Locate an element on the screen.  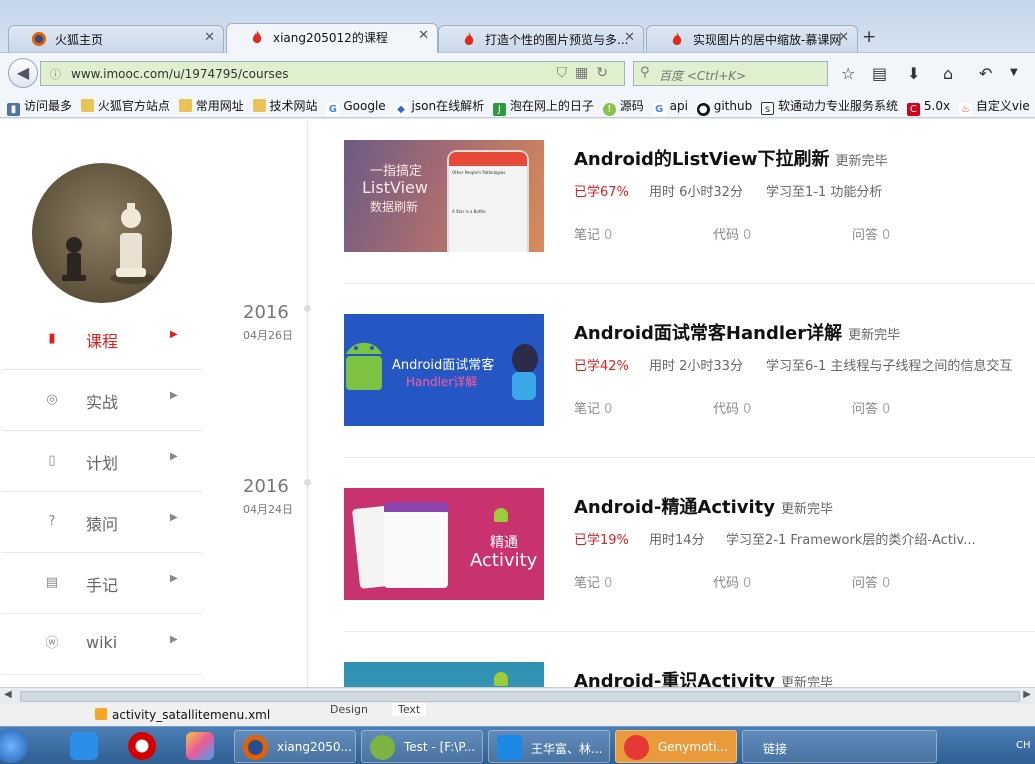
start-button is located at coordinates (14, 746).